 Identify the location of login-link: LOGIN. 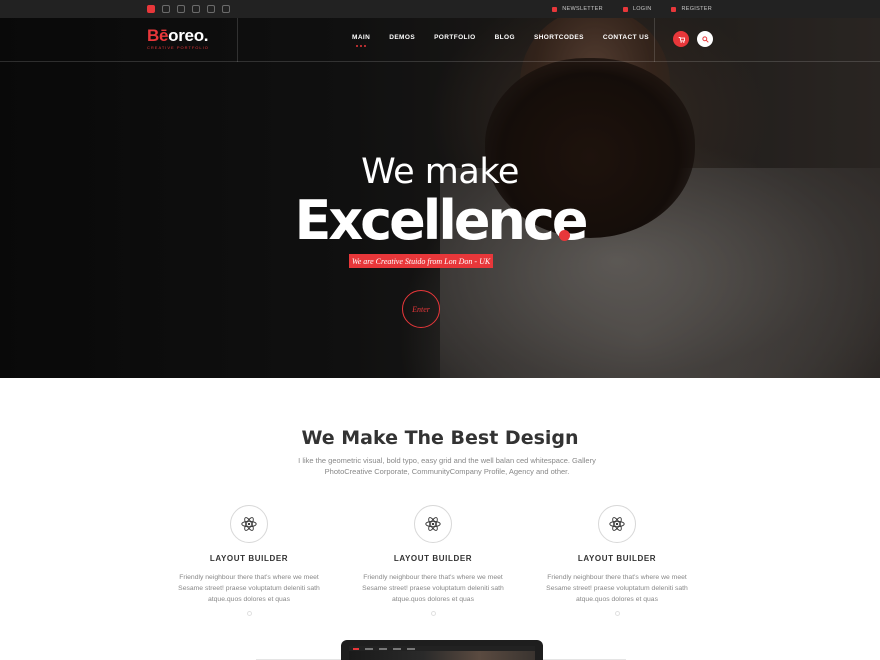
(637, 9).